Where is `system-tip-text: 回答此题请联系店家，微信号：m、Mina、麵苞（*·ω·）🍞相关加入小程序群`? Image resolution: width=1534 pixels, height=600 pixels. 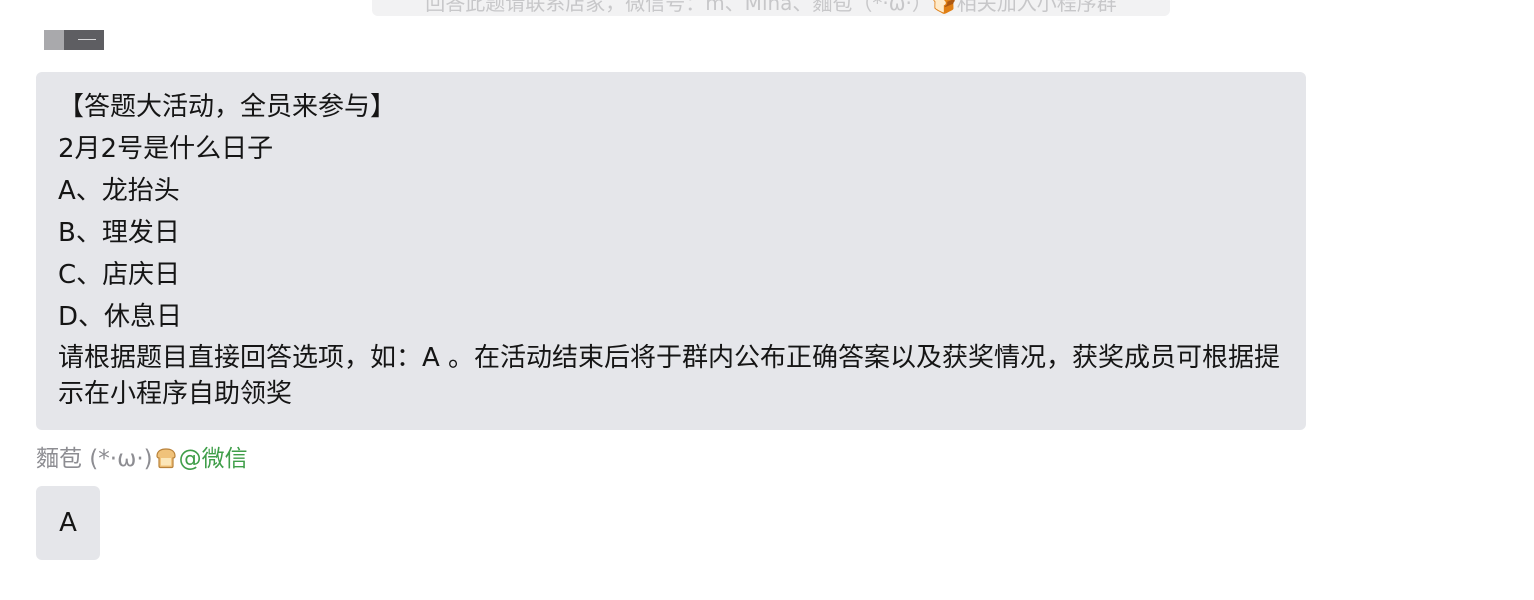 system-tip-text: 回答此题请联系店家，微信号：m、Mina、麵苞（*·ω·）🍞相关加入小程序群 is located at coordinates (771, 7).